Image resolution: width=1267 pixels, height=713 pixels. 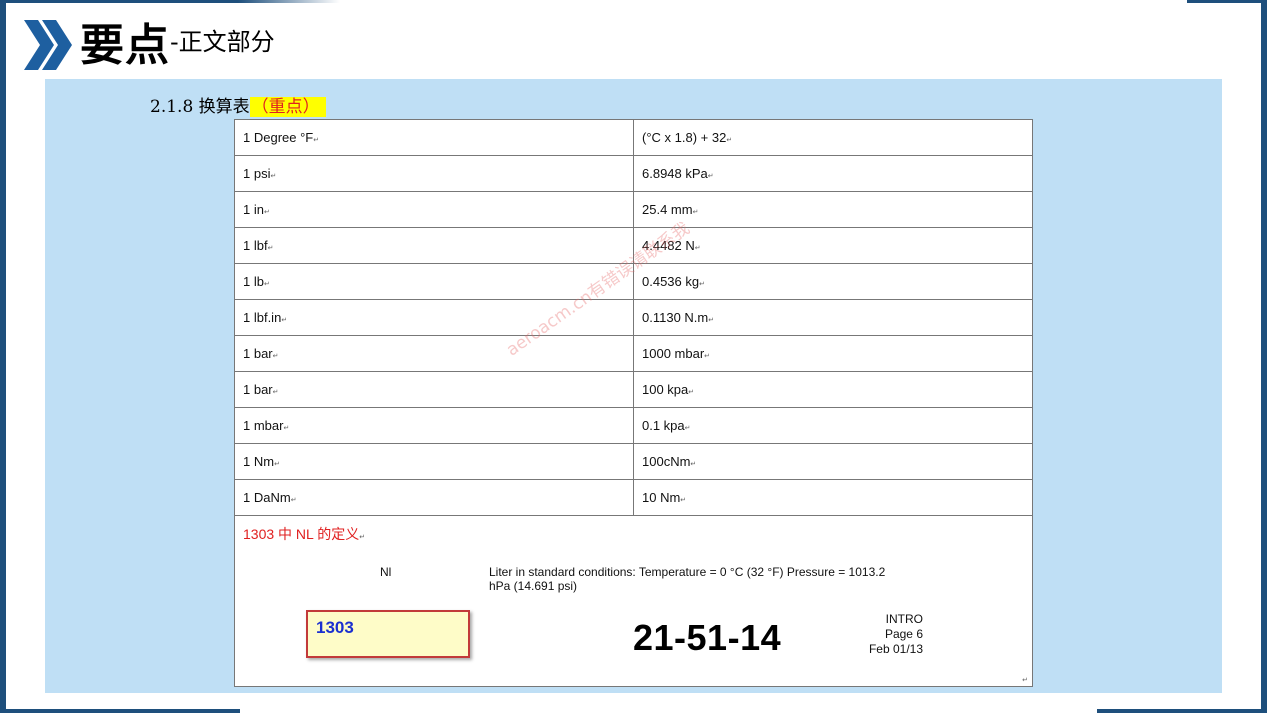 What do you see at coordinates (895, 649) in the screenshot?
I see `revision-date: Feb 01/13` at bounding box center [895, 649].